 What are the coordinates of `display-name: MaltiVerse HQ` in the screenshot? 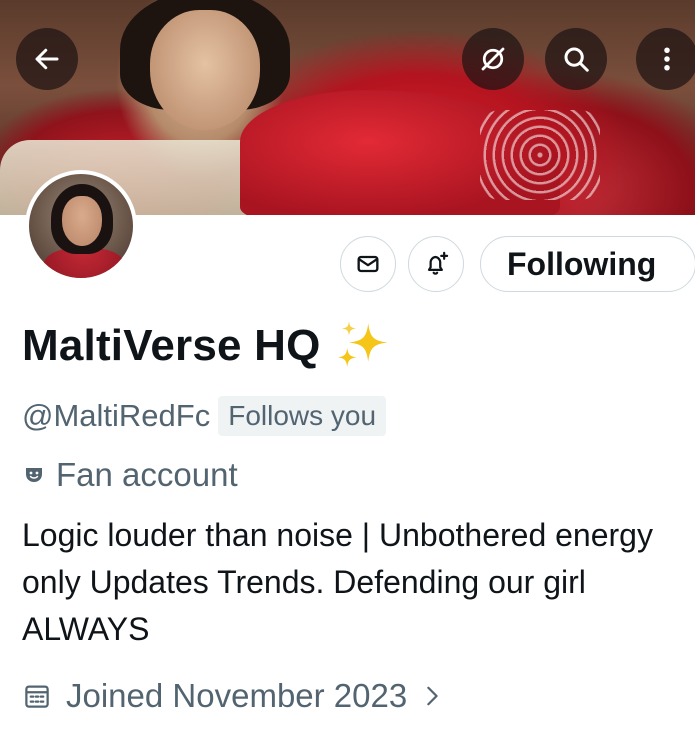 It's located at (171, 345).